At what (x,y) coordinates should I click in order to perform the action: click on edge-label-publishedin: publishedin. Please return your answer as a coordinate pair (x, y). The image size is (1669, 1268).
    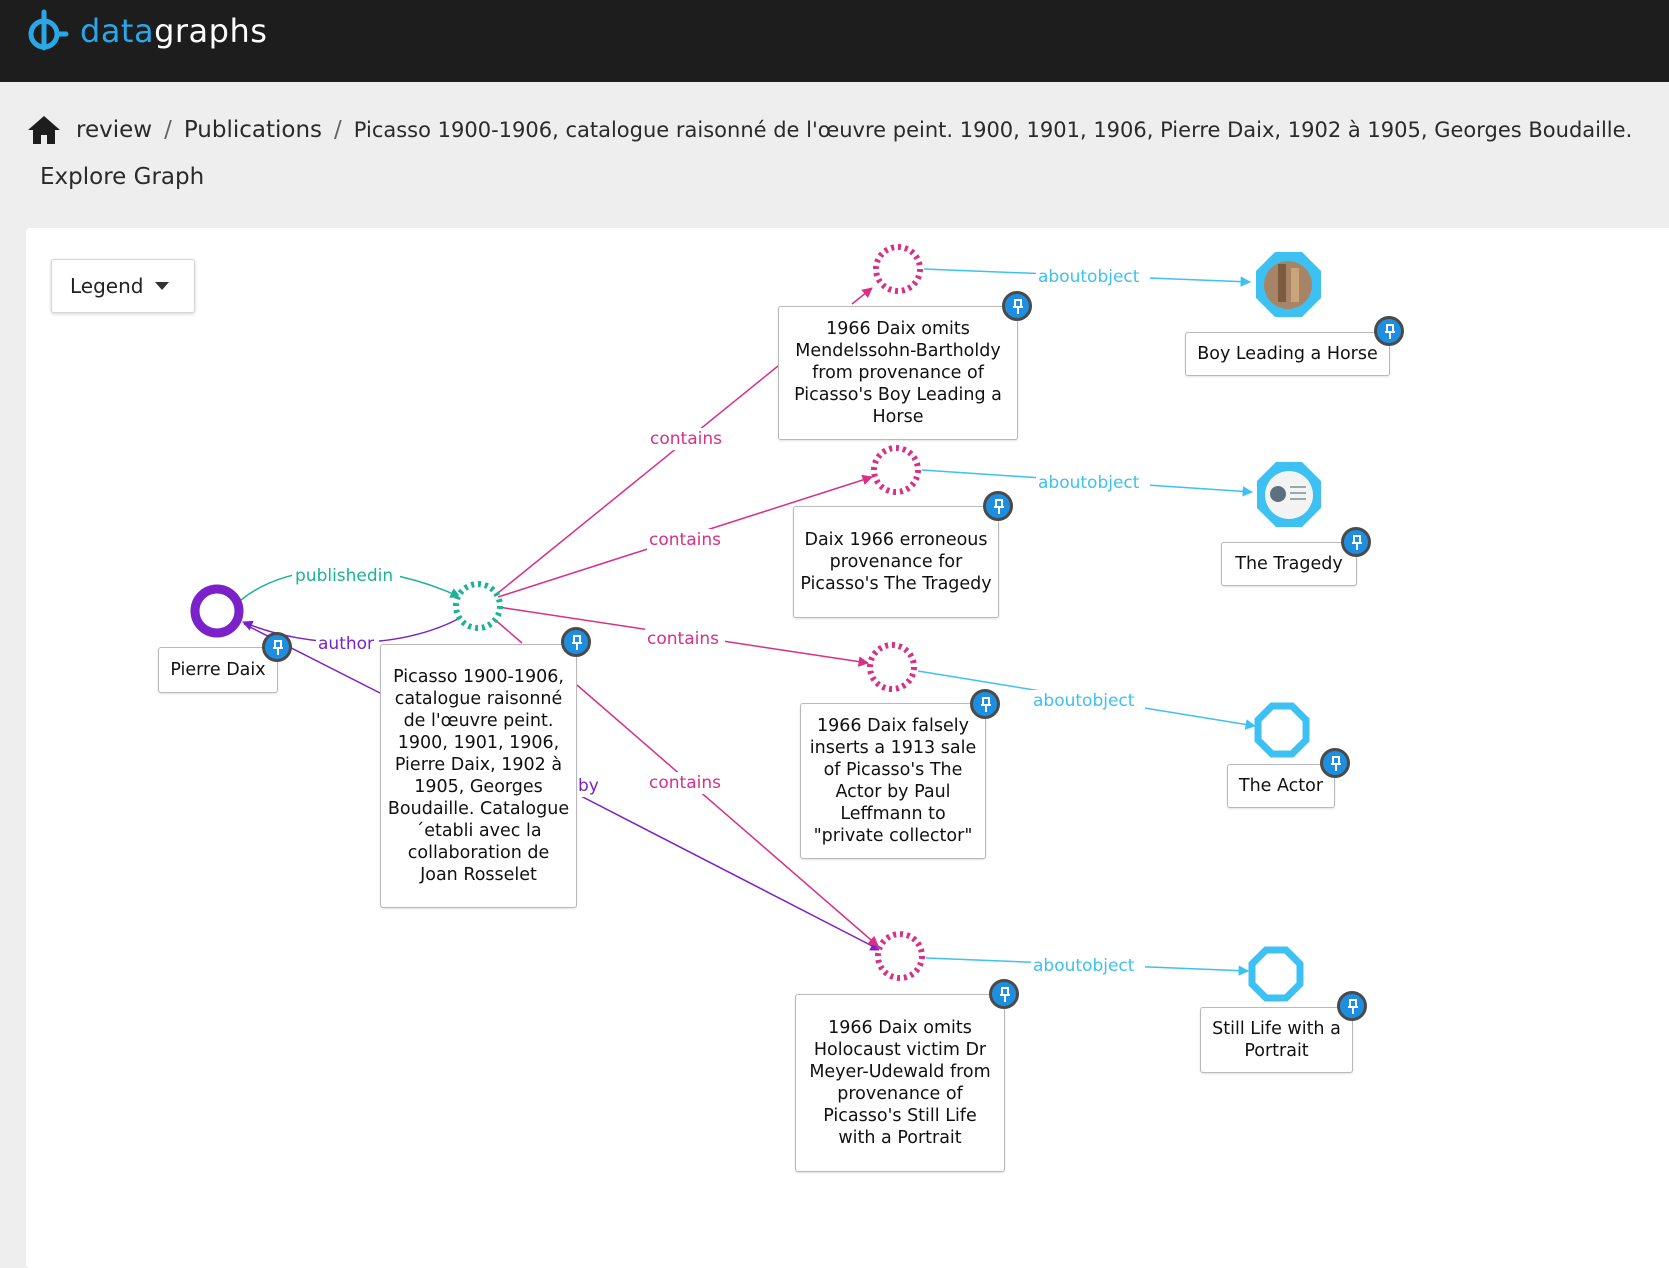
    Looking at the image, I should click on (344, 576).